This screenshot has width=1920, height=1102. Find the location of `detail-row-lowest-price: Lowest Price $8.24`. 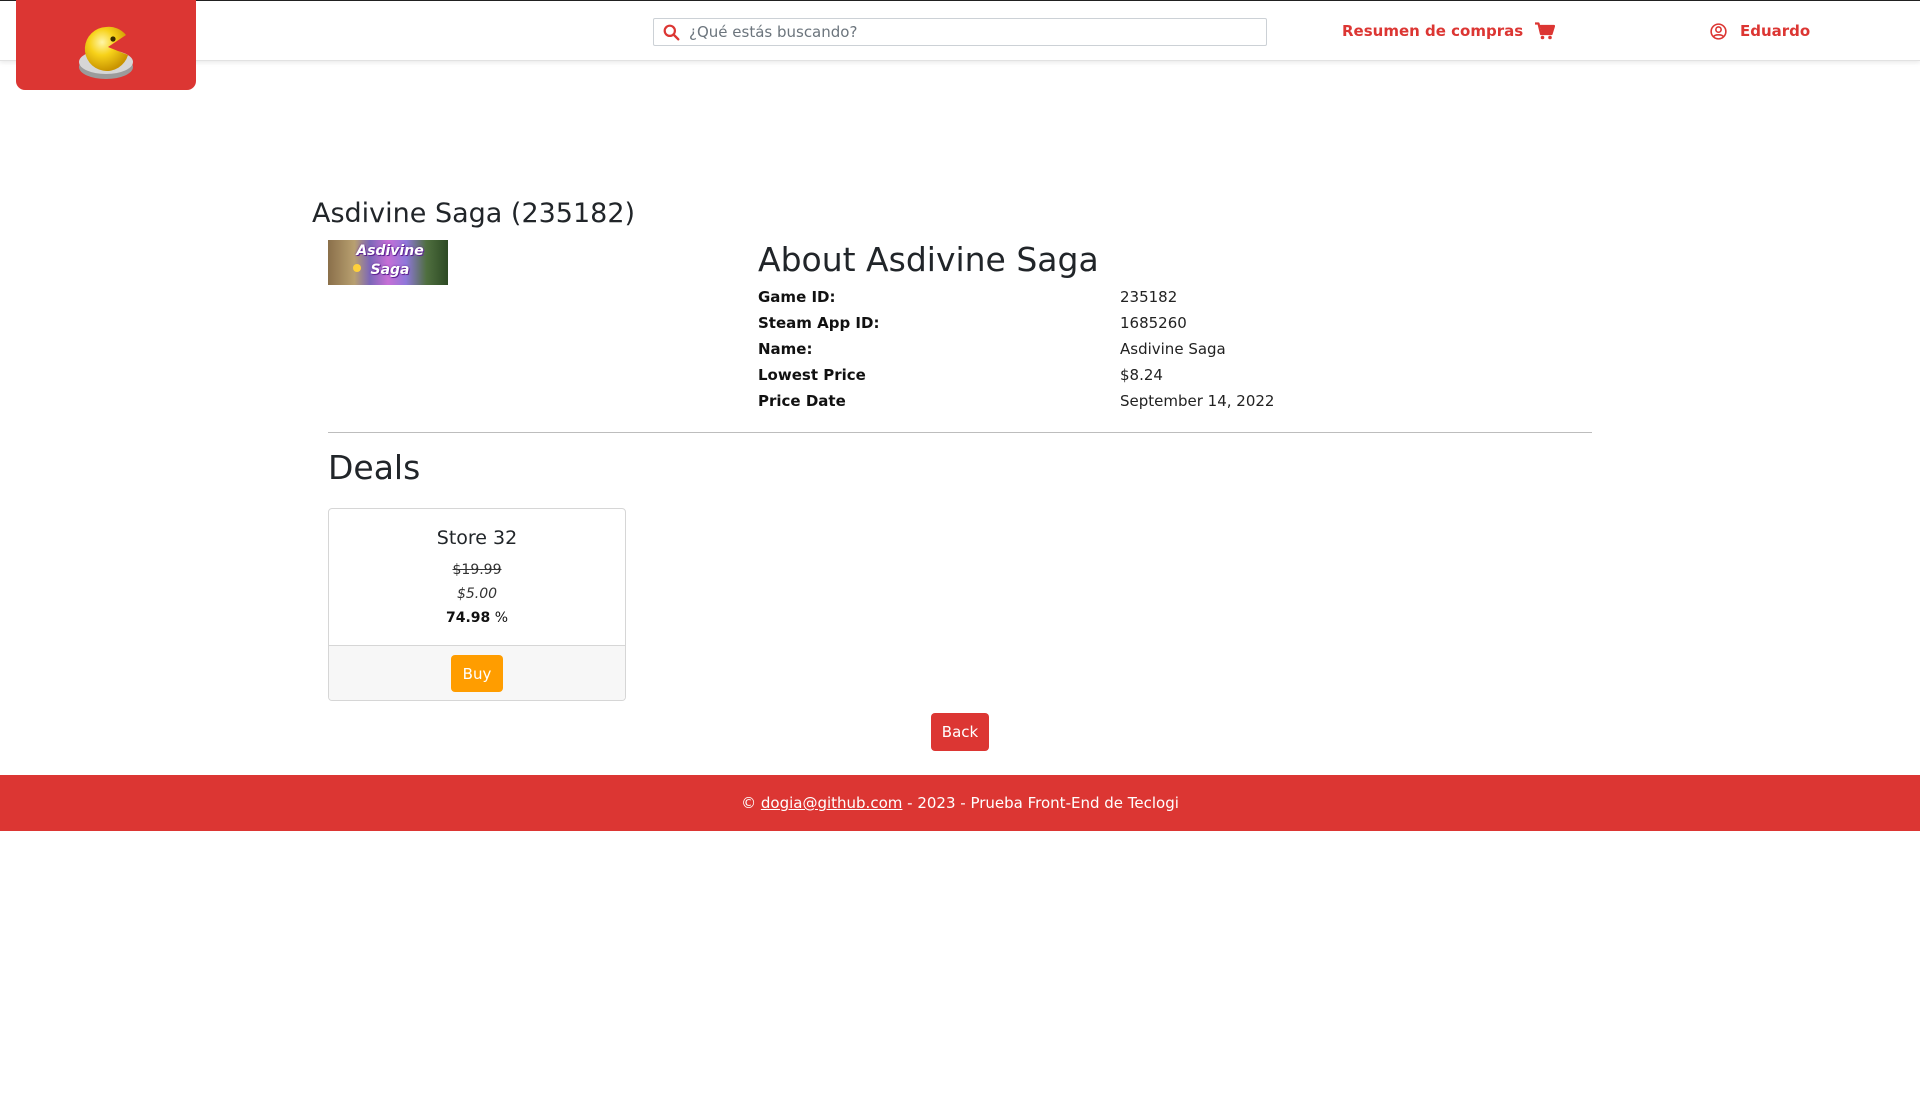

detail-row-lowest-price: Lowest Price $8.24 is located at coordinates (1058, 379).